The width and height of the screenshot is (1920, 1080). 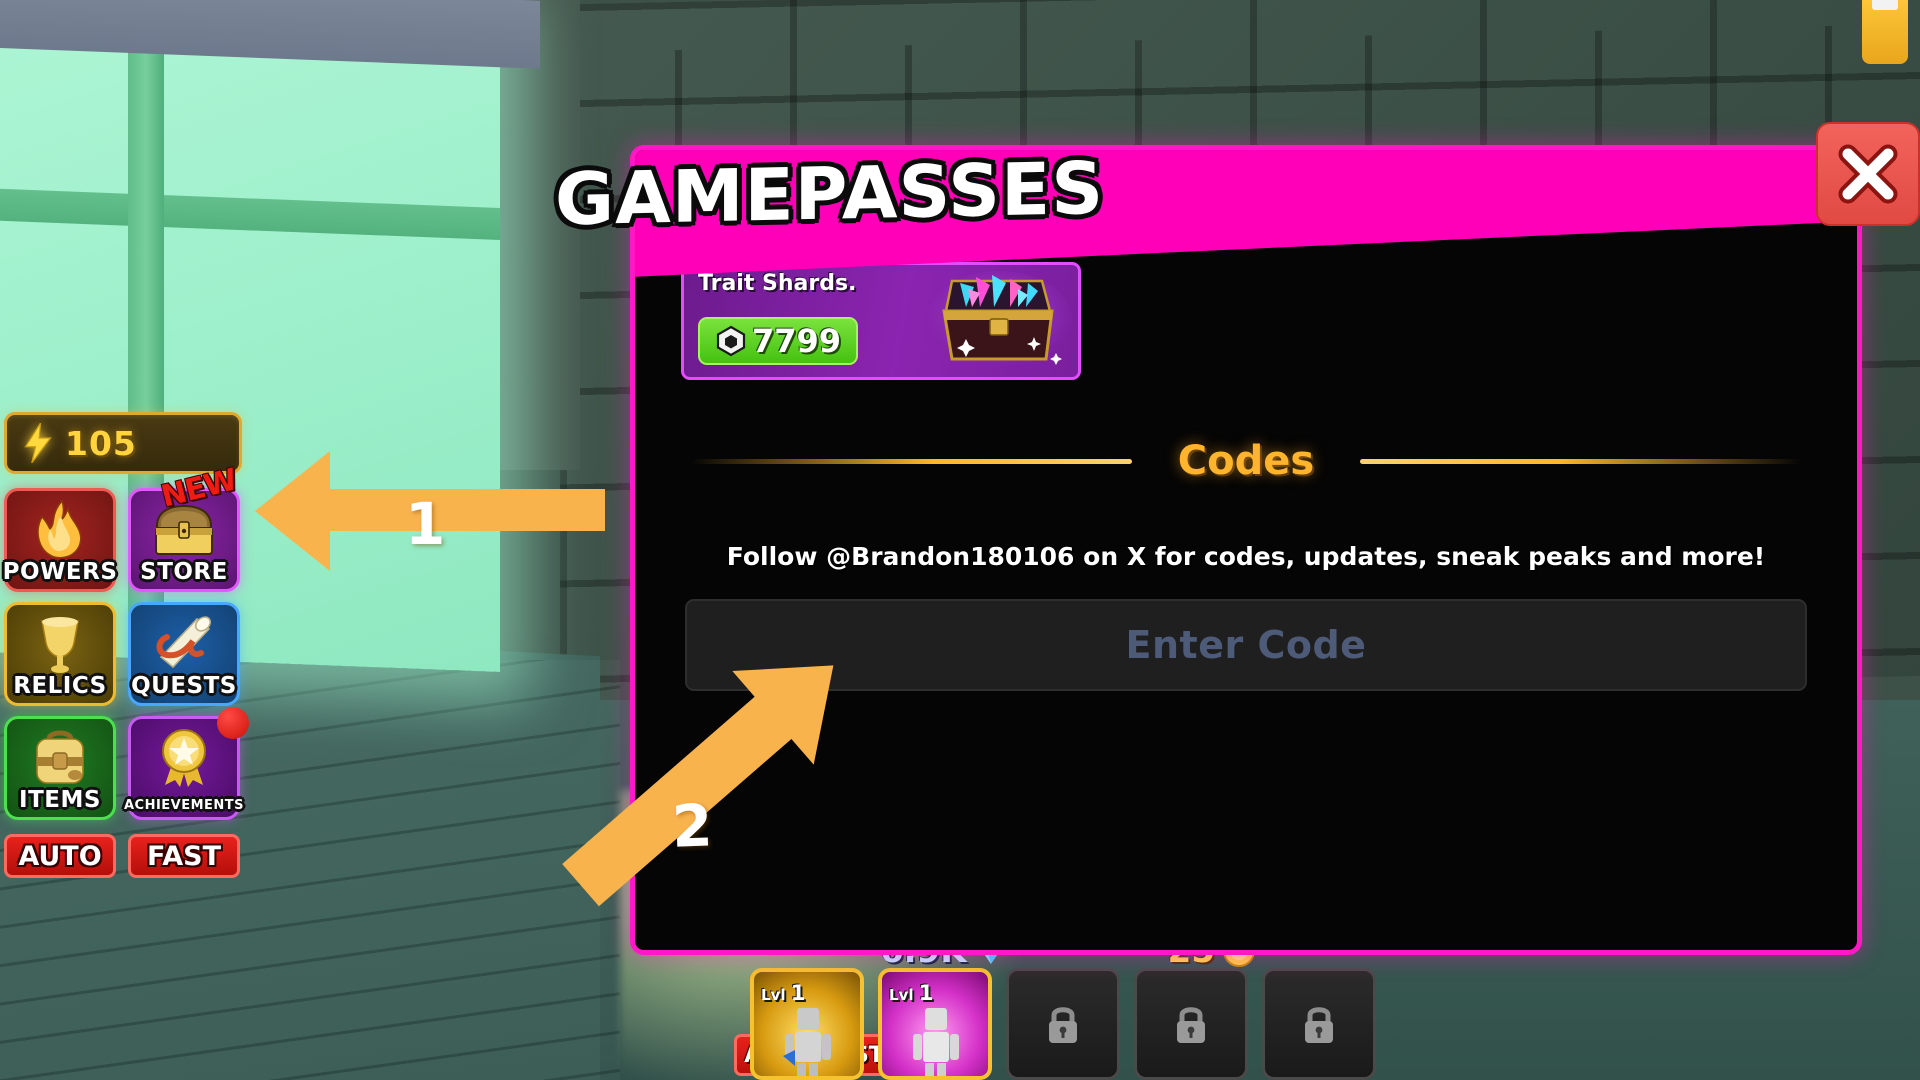 I want to click on menu-button-powers: POWERS, so click(x=60, y=540).